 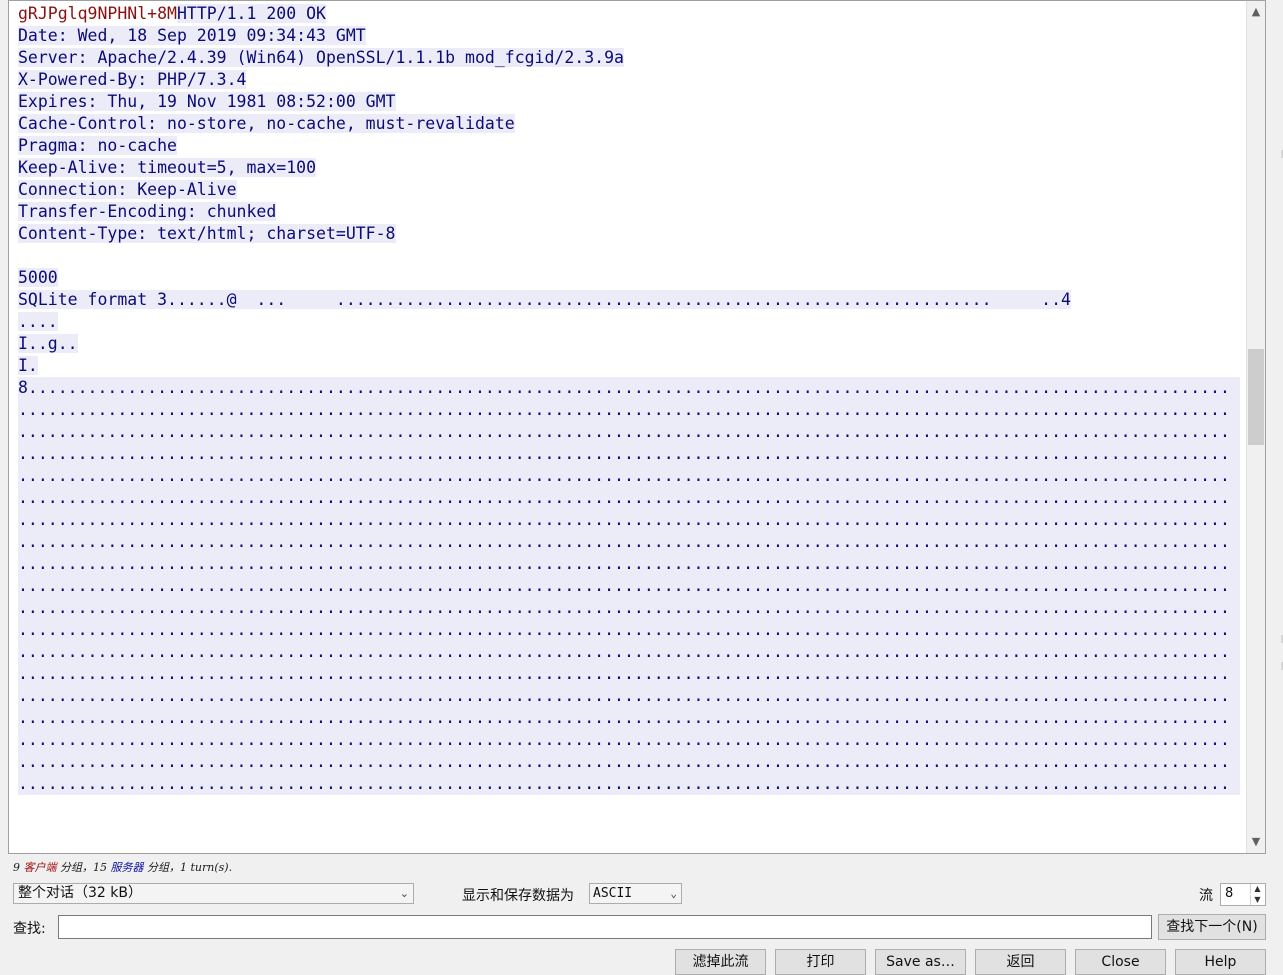 I want to click on scroll-up-icon: ▲, so click(x=1256, y=12).